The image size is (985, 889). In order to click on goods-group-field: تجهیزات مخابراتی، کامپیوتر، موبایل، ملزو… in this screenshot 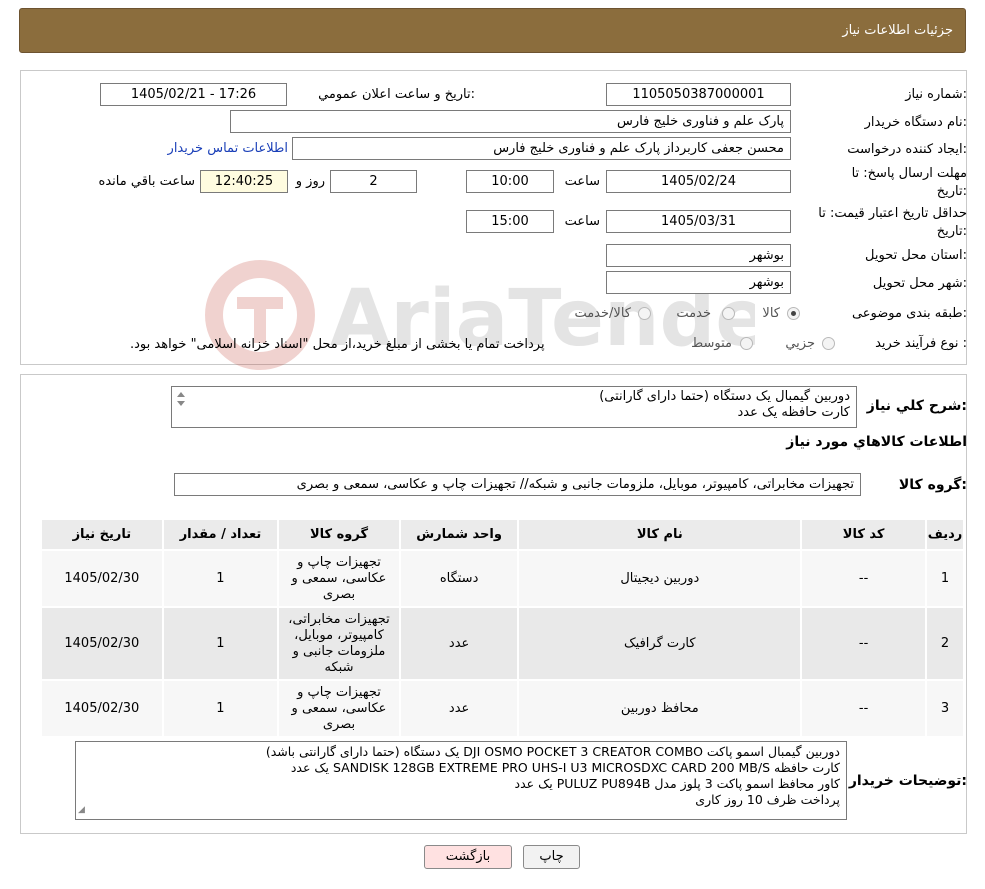, I will do `click(517, 484)`.